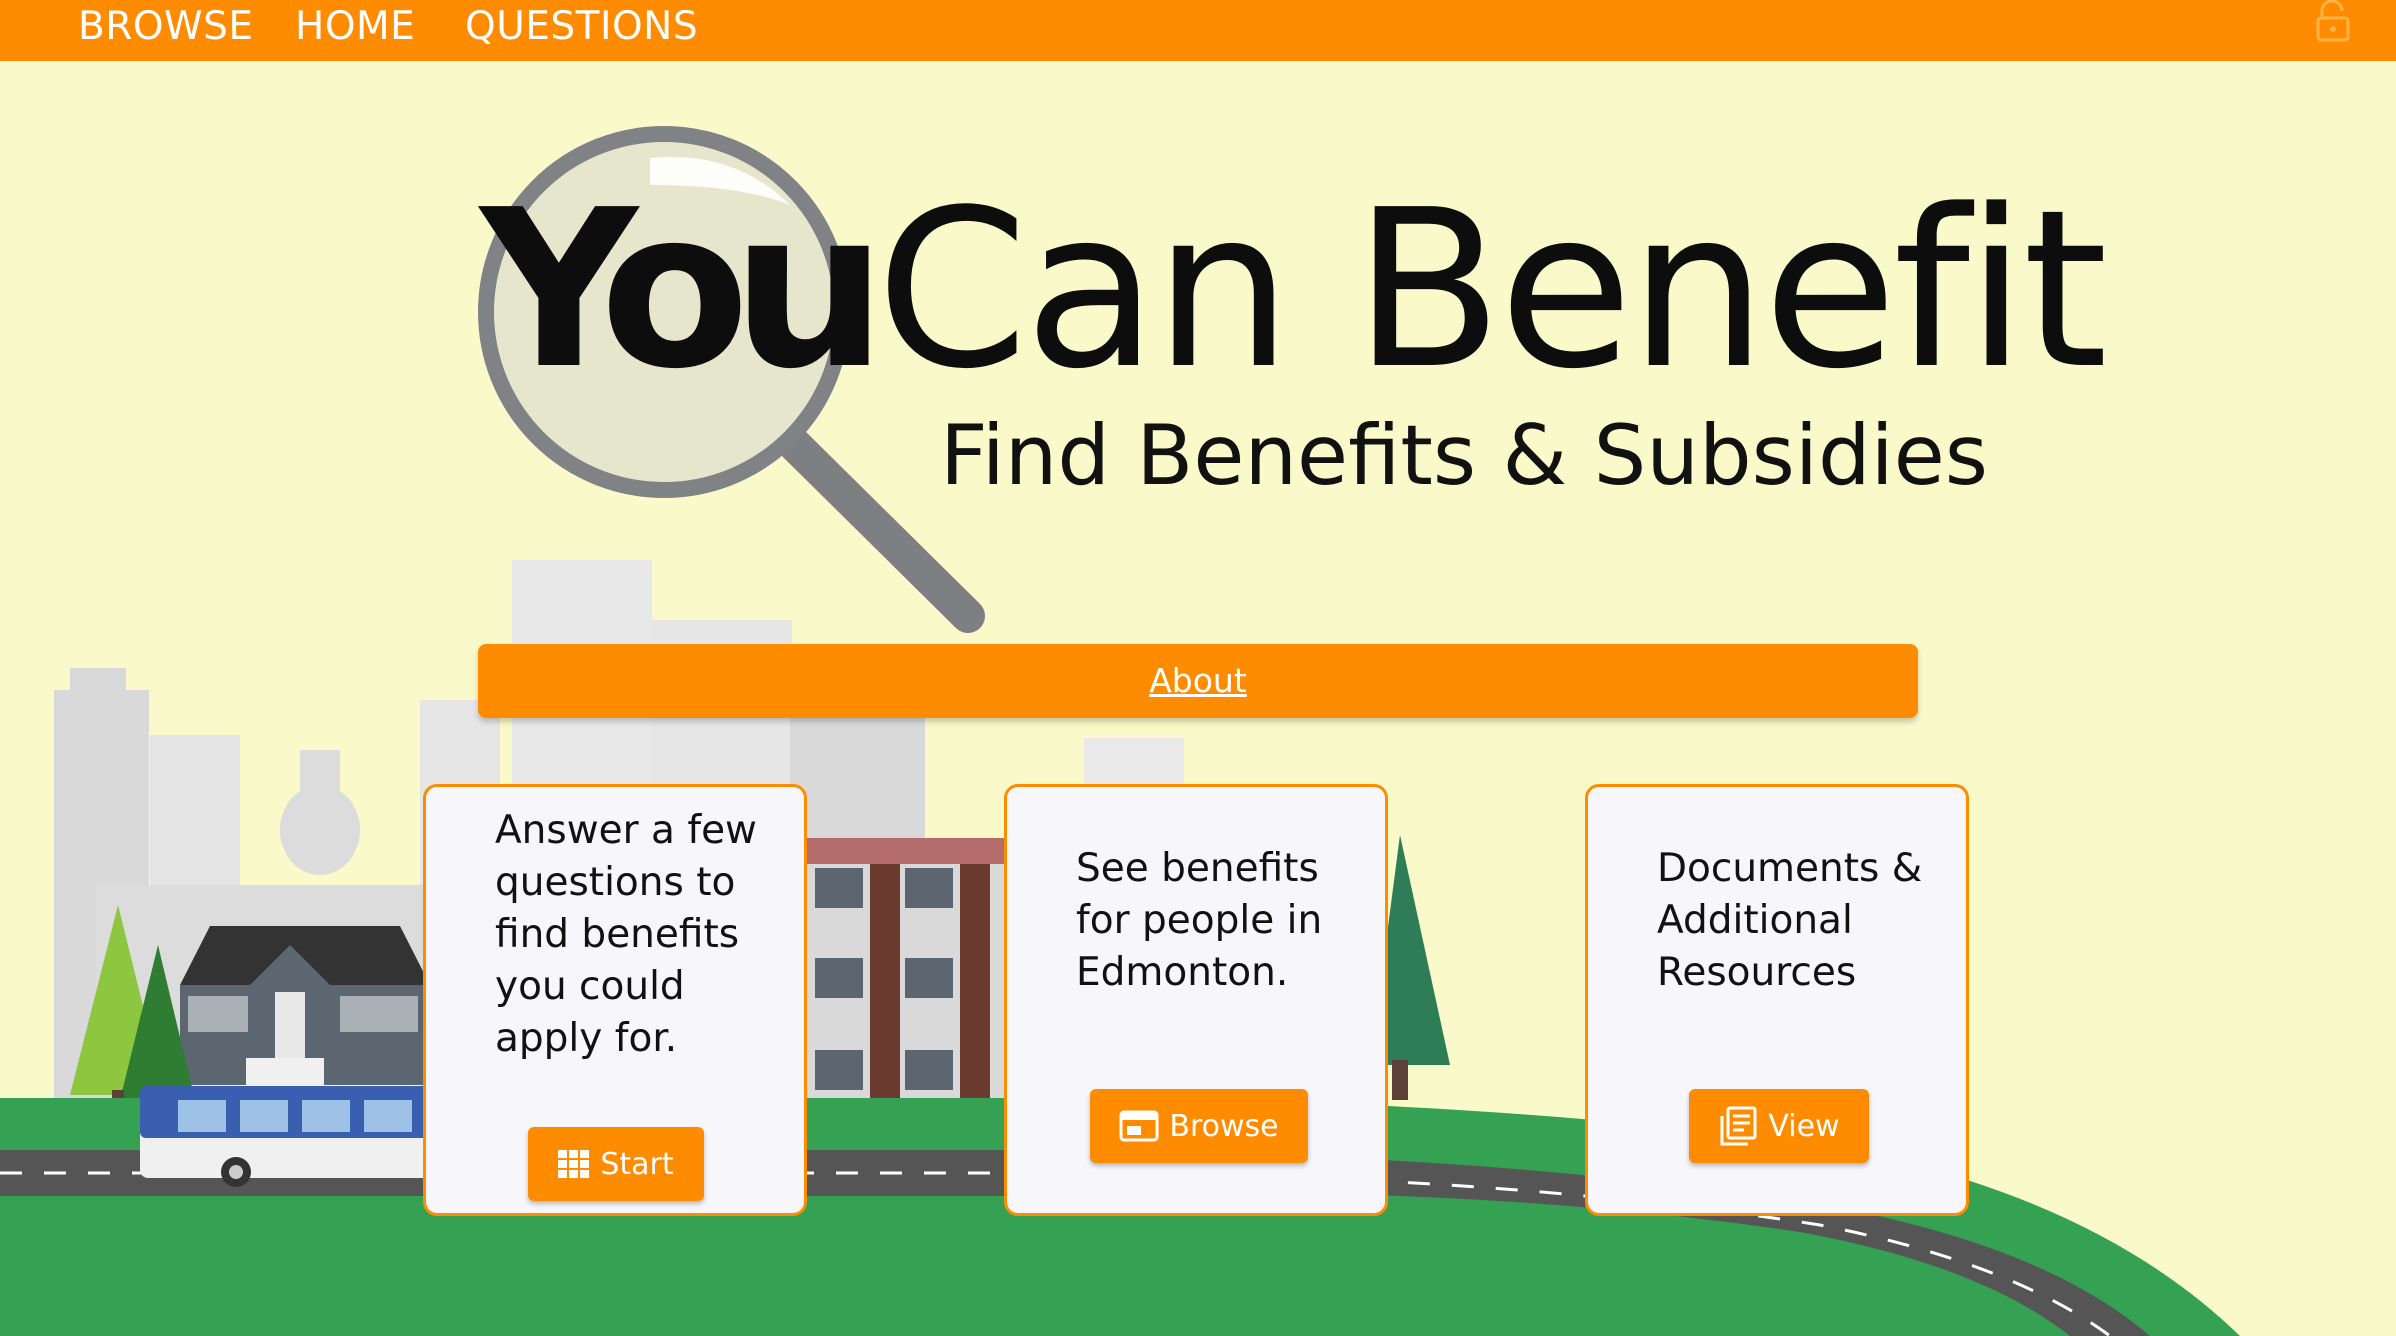 Image resolution: width=2396 pixels, height=1336 pixels. I want to click on browser-icon, so click(1139, 1126).